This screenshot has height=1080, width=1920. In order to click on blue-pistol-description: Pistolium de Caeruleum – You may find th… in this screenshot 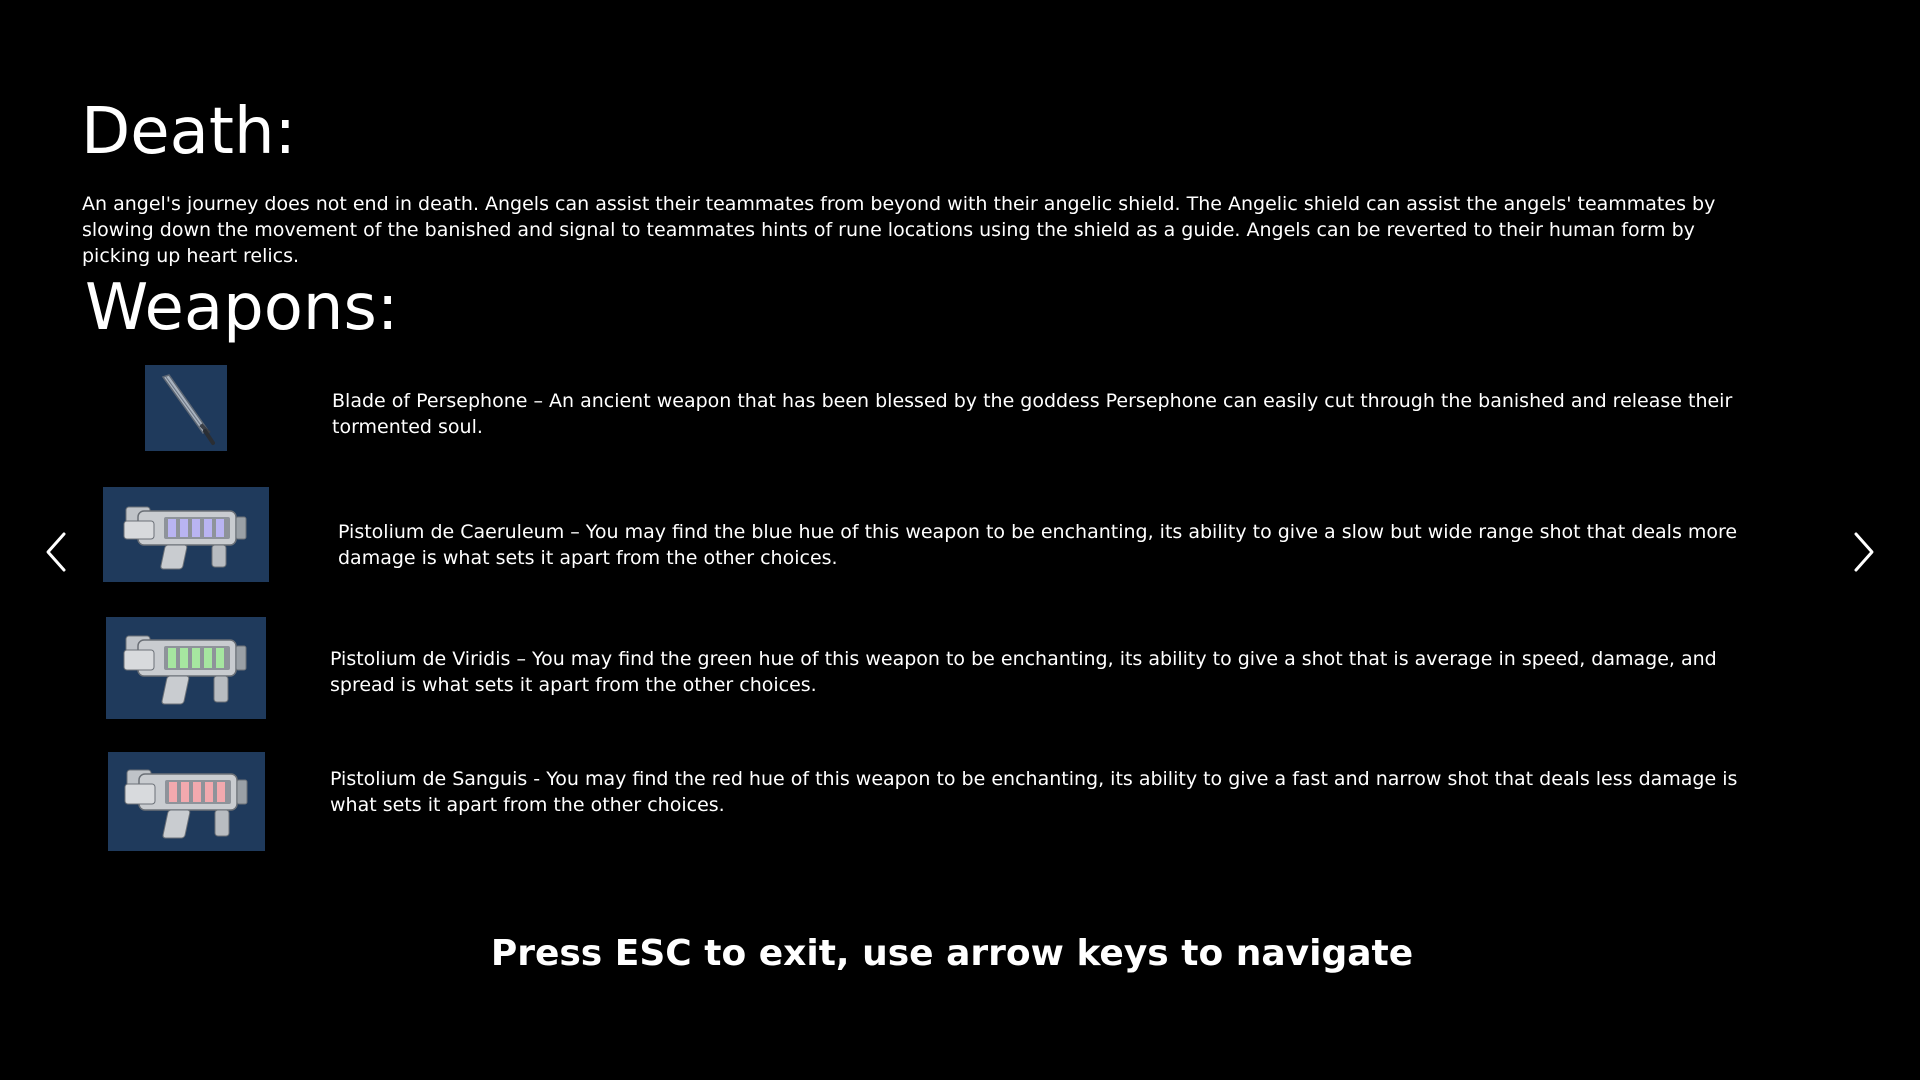, I will do `click(1038, 545)`.